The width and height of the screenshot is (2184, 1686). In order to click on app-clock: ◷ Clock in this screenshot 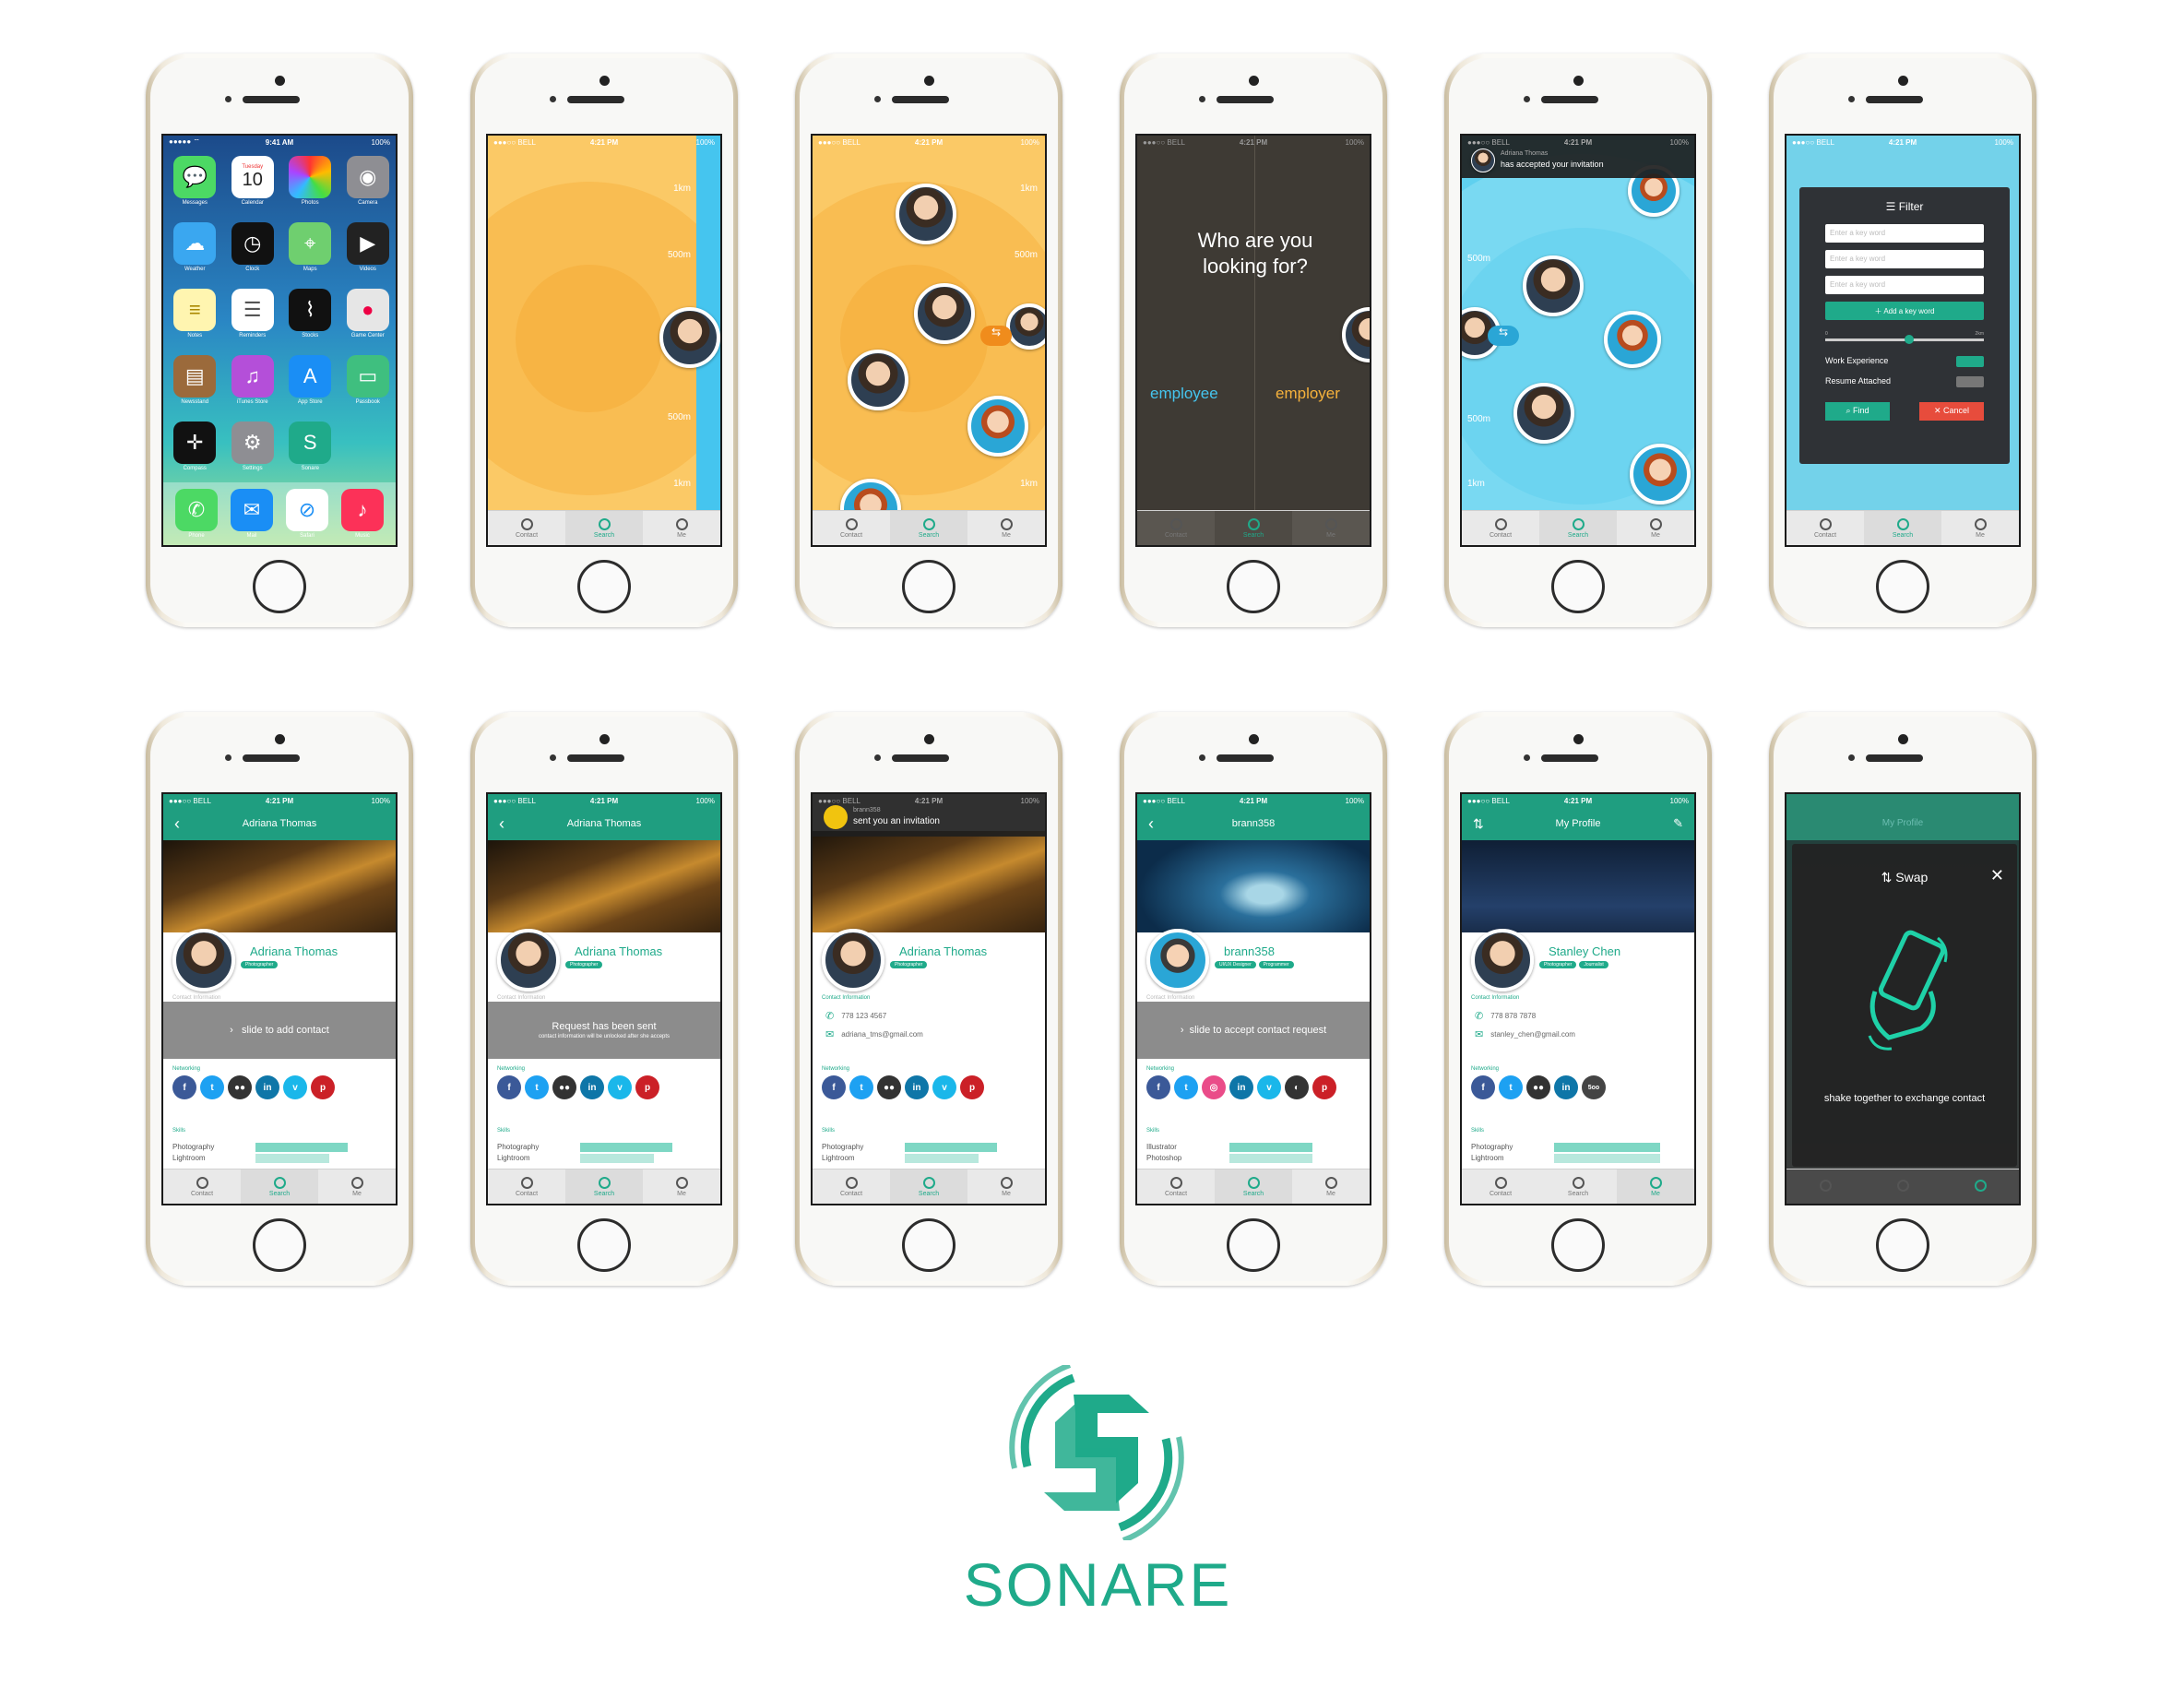, I will do `click(253, 247)`.